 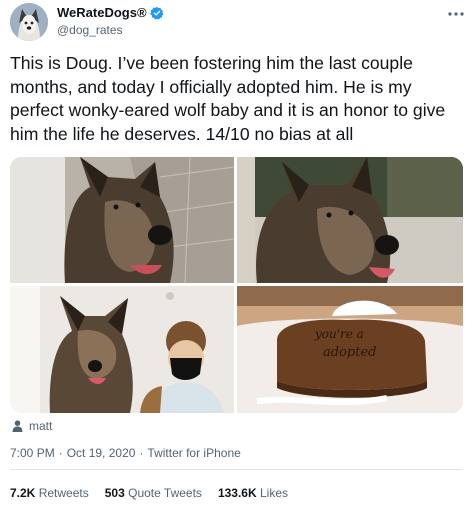 What do you see at coordinates (63, 493) in the screenshot?
I see `retweets-label: Retweets` at bounding box center [63, 493].